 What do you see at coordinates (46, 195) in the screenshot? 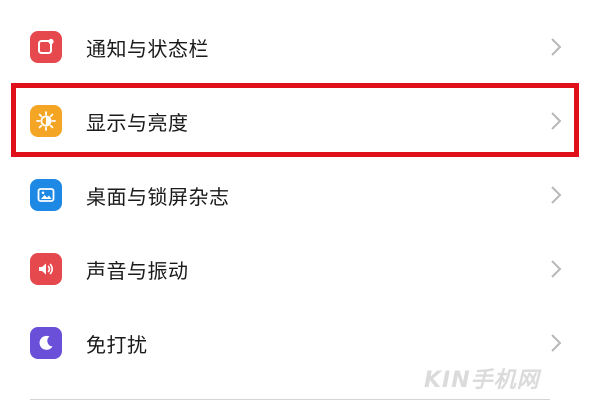
I see `wallpaper-icon` at bounding box center [46, 195].